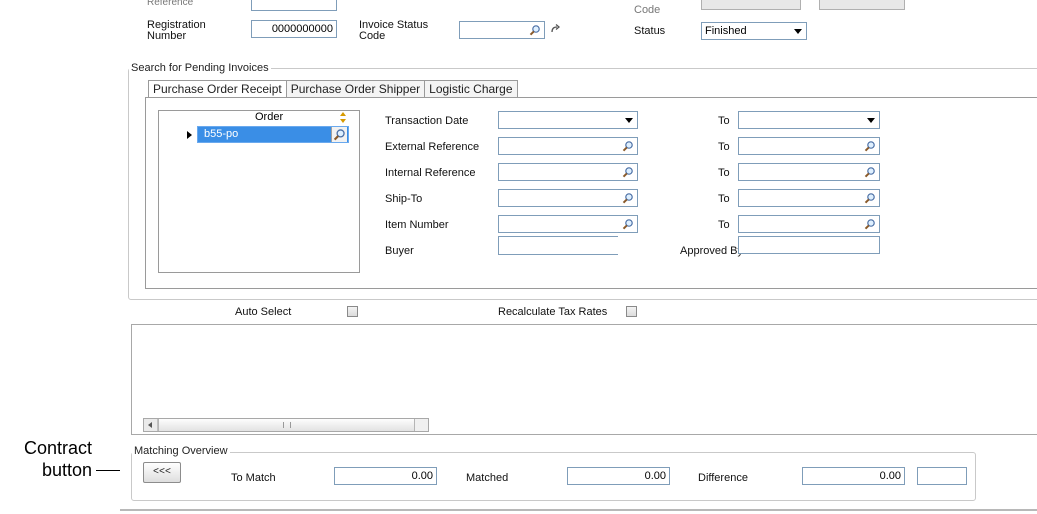  What do you see at coordinates (578, 510) in the screenshot?
I see `window-bottom-border` at bounding box center [578, 510].